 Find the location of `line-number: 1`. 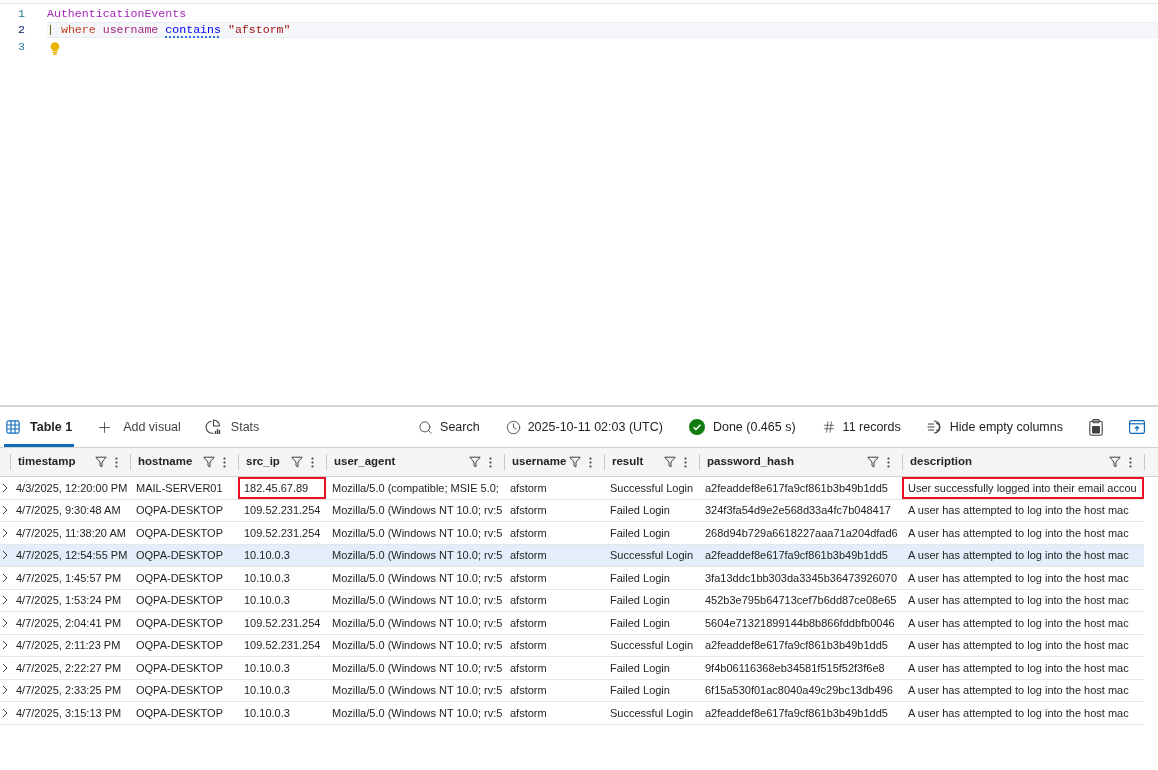

line-number: 1 is located at coordinates (21, 13).